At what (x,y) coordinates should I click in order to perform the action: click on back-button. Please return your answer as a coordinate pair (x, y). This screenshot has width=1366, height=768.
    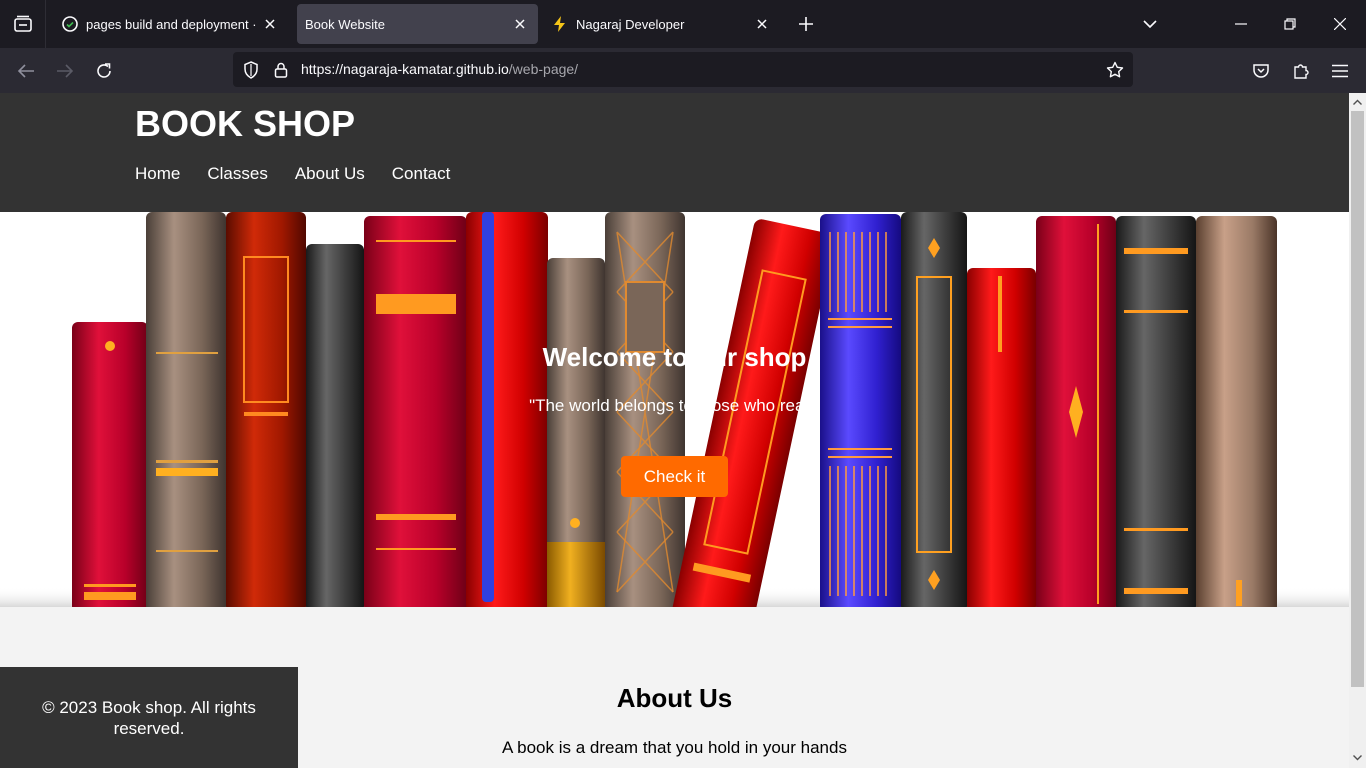
    Looking at the image, I should click on (26, 71).